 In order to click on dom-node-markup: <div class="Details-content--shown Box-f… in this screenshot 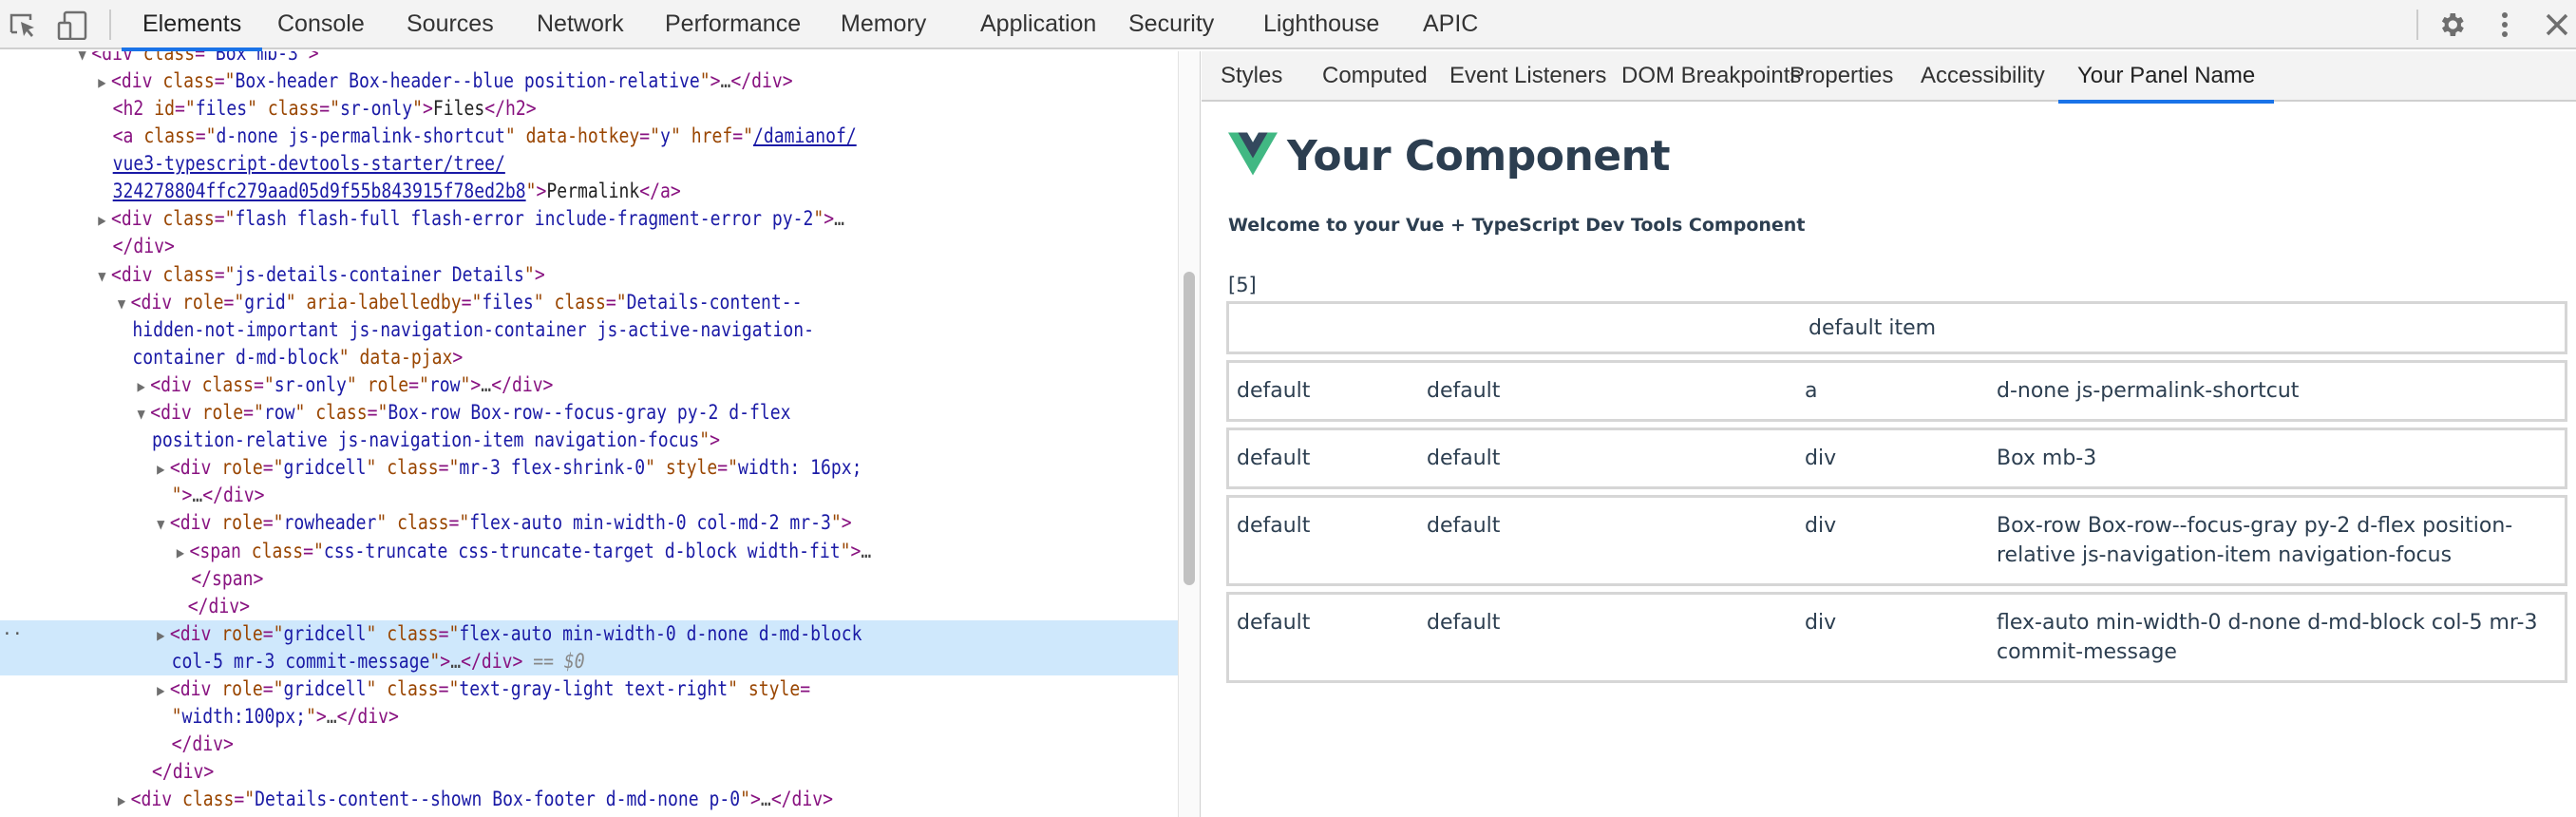, I will do `click(482, 799)`.